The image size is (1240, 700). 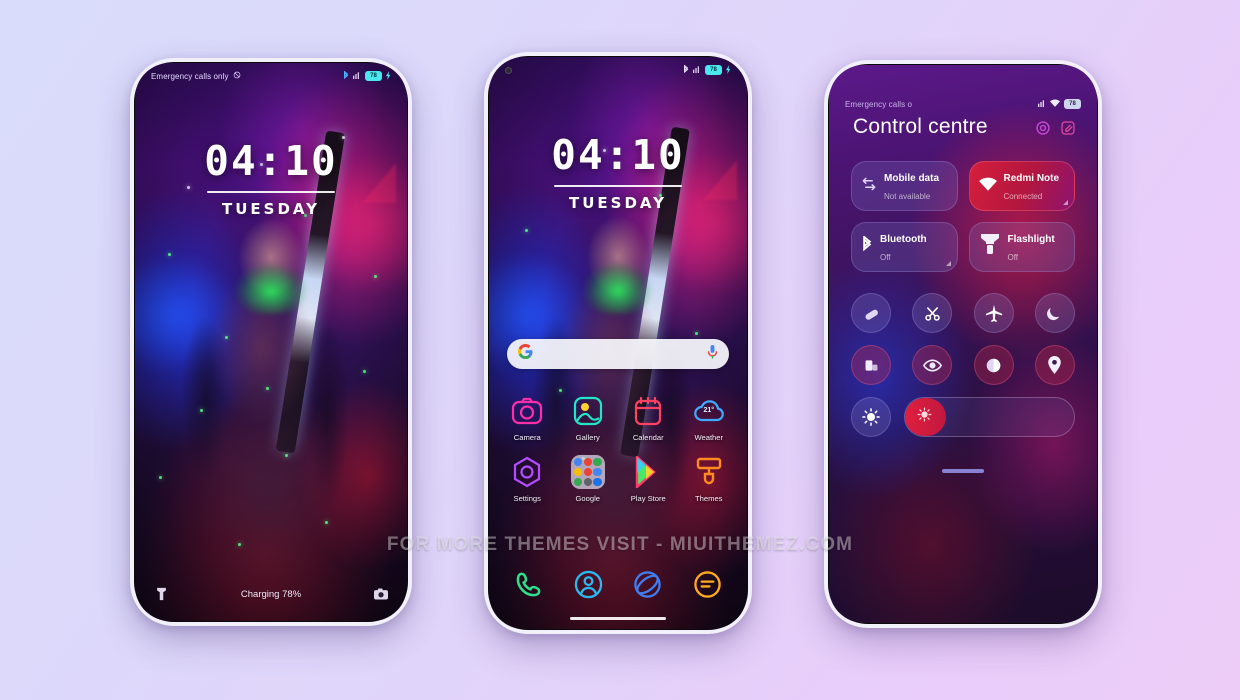 What do you see at coordinates (871, 417) in the screenshot?
I see `auto-brightness-icon` at bounding box center [871, 417].